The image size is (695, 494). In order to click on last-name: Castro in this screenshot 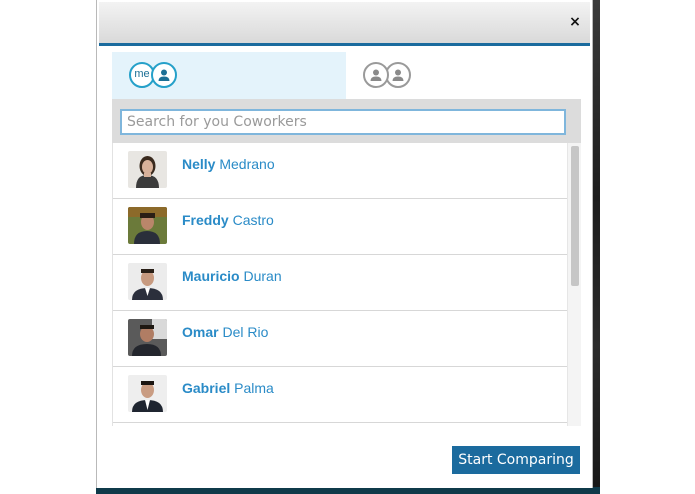, I will do `click(253, 220)`.